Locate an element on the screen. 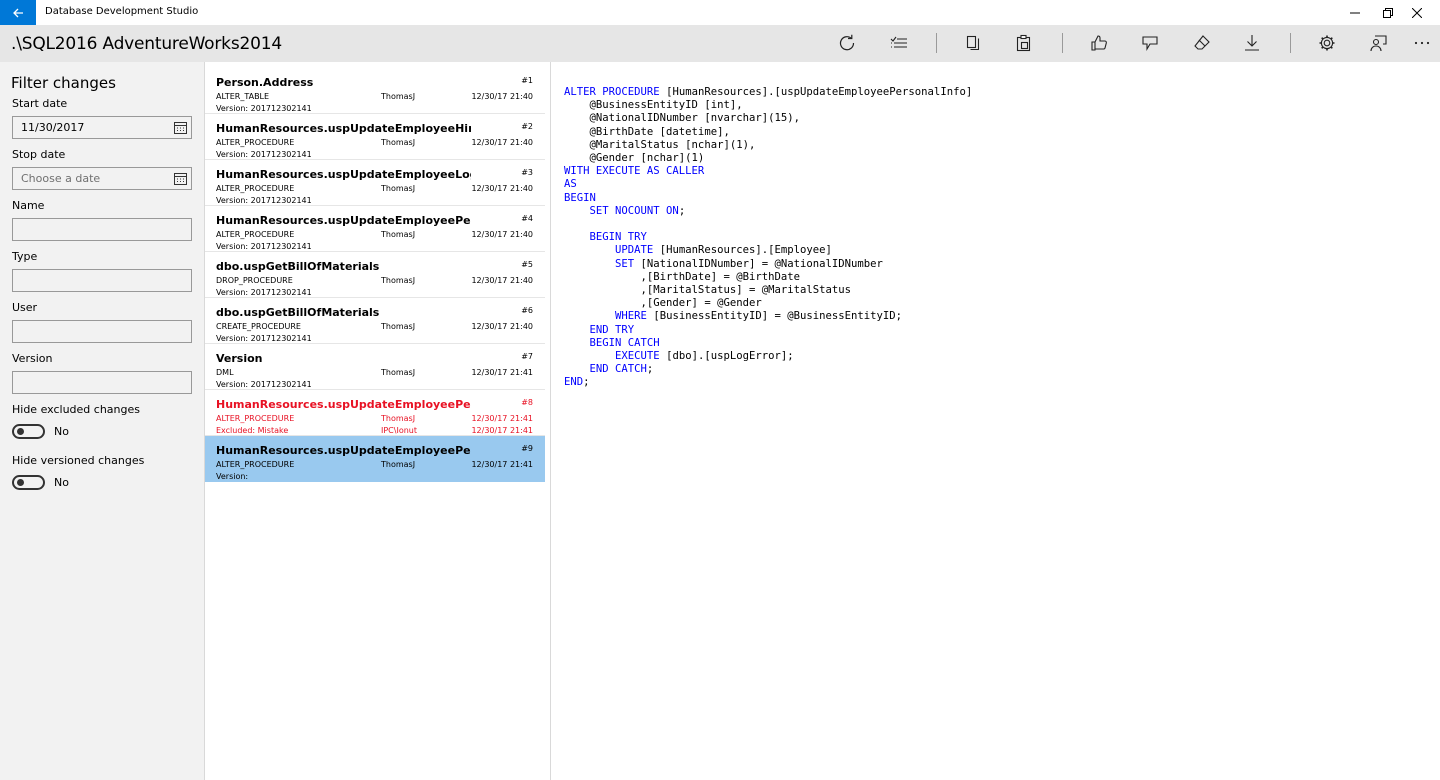  hide-excluded-toggle is located at coordinates (28, 431).